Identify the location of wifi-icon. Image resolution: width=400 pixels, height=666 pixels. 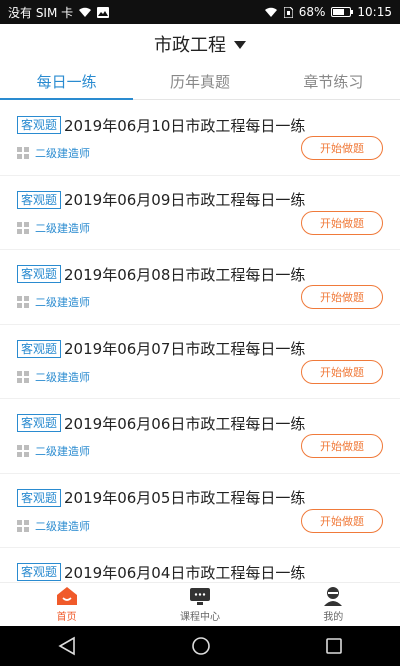
(85, 12).